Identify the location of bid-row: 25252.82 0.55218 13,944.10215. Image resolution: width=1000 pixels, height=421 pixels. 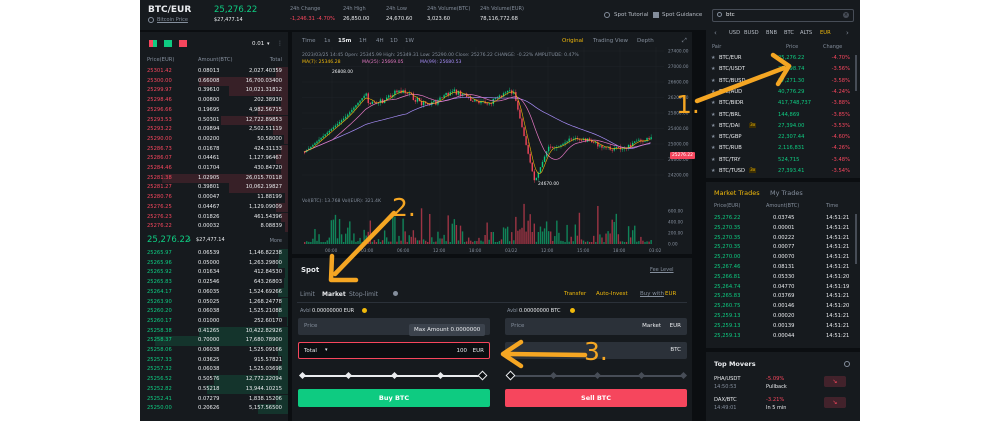
(214, 389).